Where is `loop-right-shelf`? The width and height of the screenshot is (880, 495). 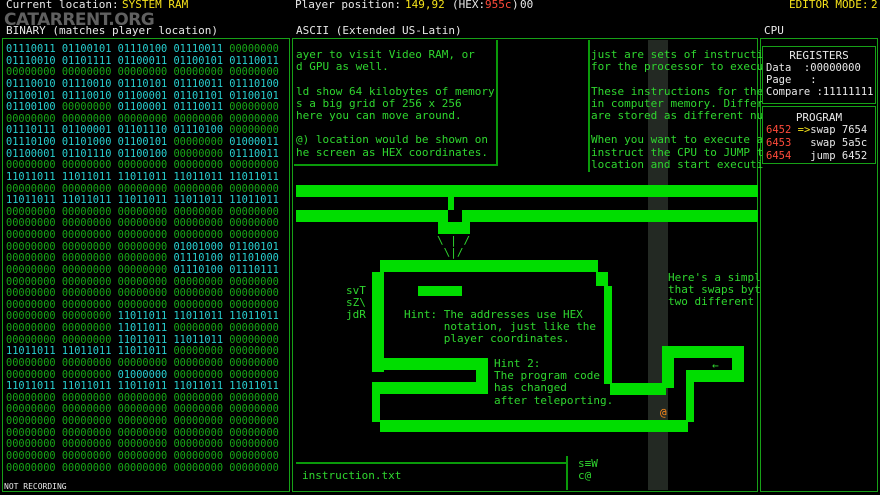 loop-right-shelf is located at coordinates (638, 389).